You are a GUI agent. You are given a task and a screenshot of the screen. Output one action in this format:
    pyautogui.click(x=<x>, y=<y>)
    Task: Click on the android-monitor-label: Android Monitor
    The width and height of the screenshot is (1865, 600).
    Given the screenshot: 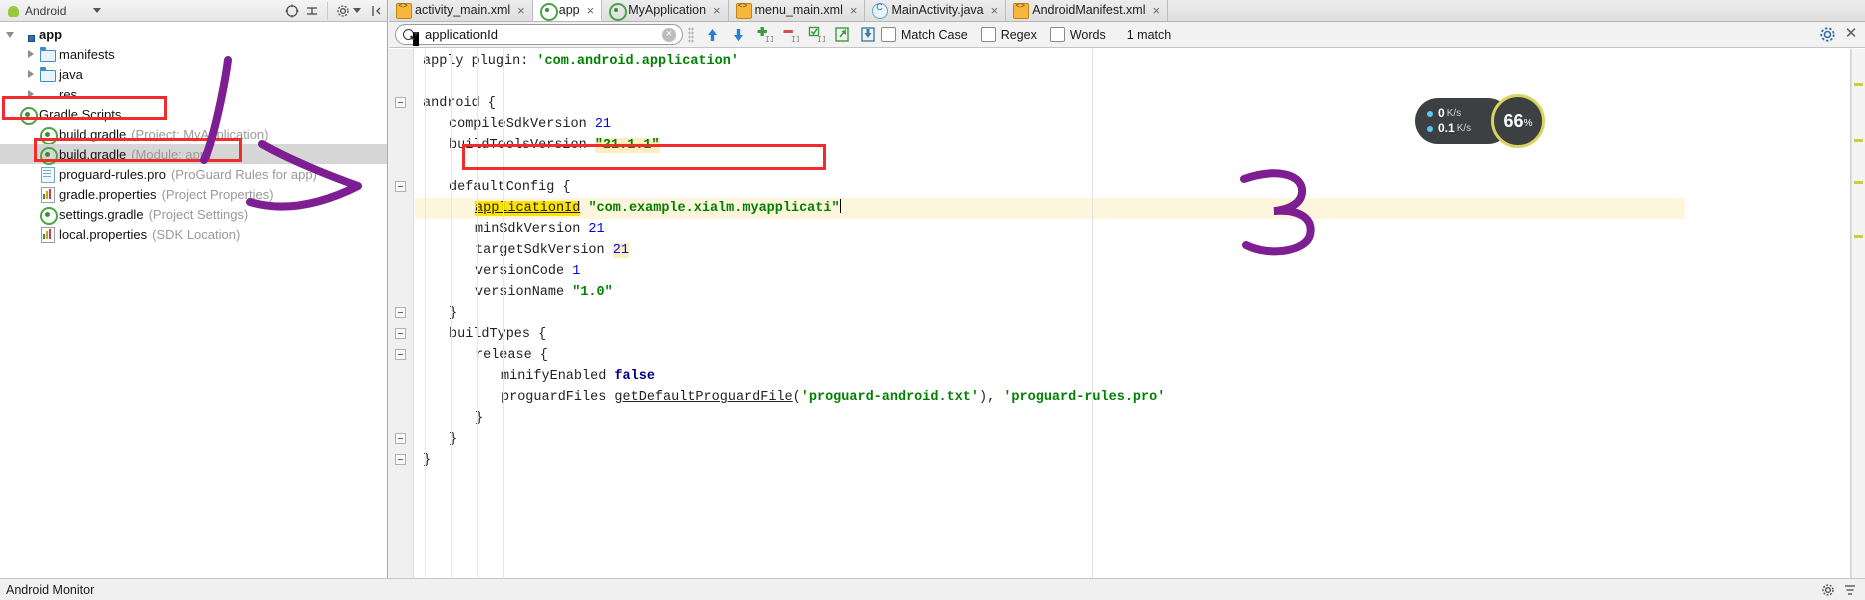 What is the action you would take?
    pyautogui.click(x=50, y=590)
    